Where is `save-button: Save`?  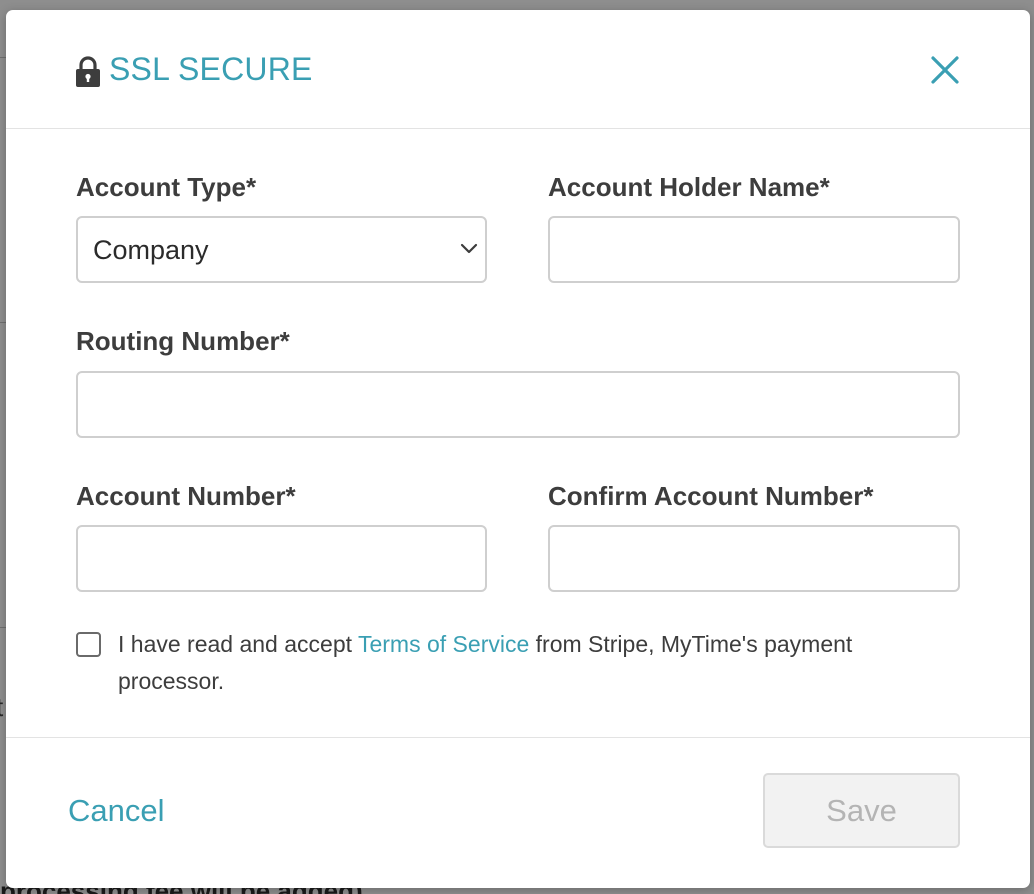
save-button: Save is located at coordinates (861, 810).